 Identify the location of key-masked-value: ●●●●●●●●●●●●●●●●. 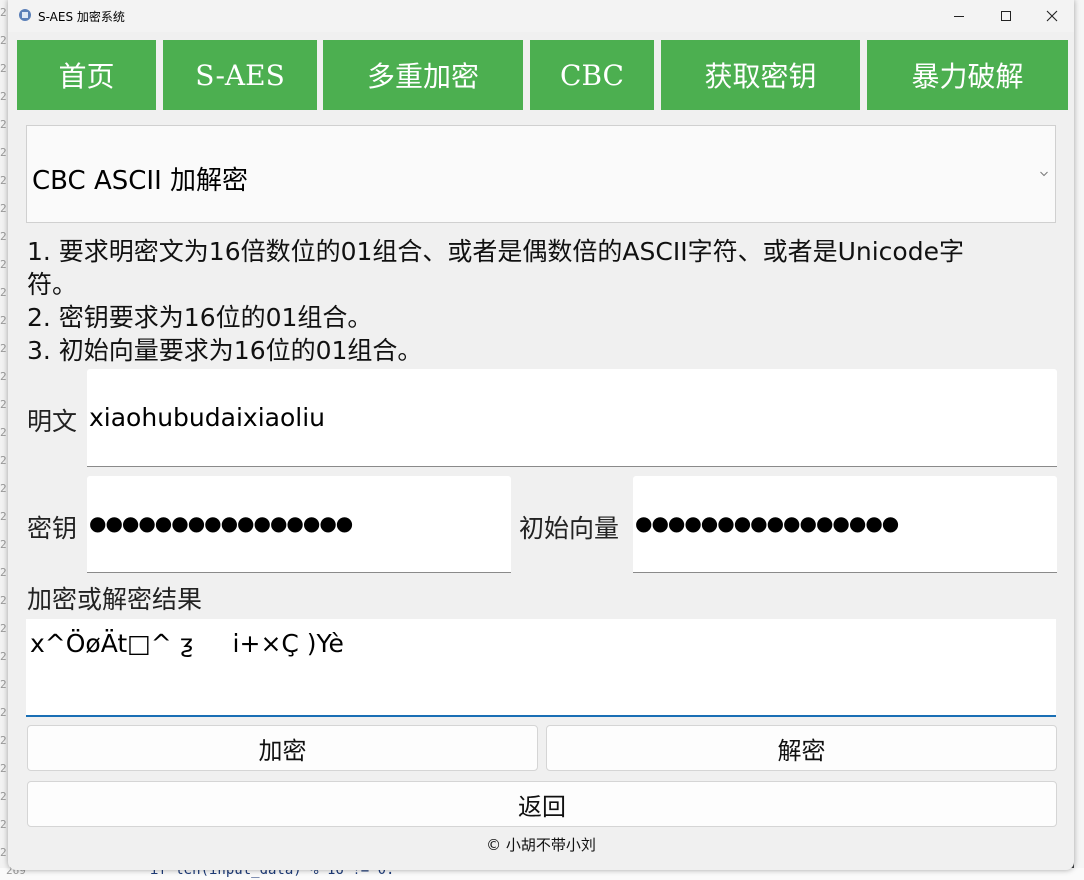
(221, 523).